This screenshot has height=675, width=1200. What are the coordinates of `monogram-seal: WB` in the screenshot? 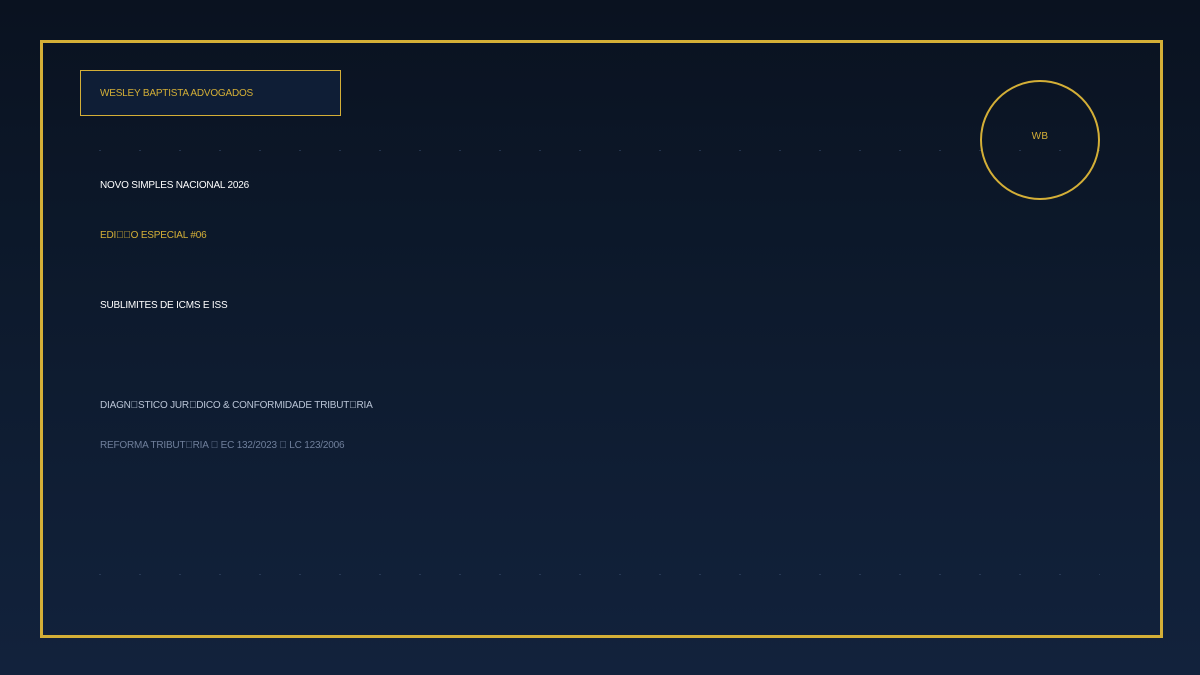 It's located at (1040, 140).